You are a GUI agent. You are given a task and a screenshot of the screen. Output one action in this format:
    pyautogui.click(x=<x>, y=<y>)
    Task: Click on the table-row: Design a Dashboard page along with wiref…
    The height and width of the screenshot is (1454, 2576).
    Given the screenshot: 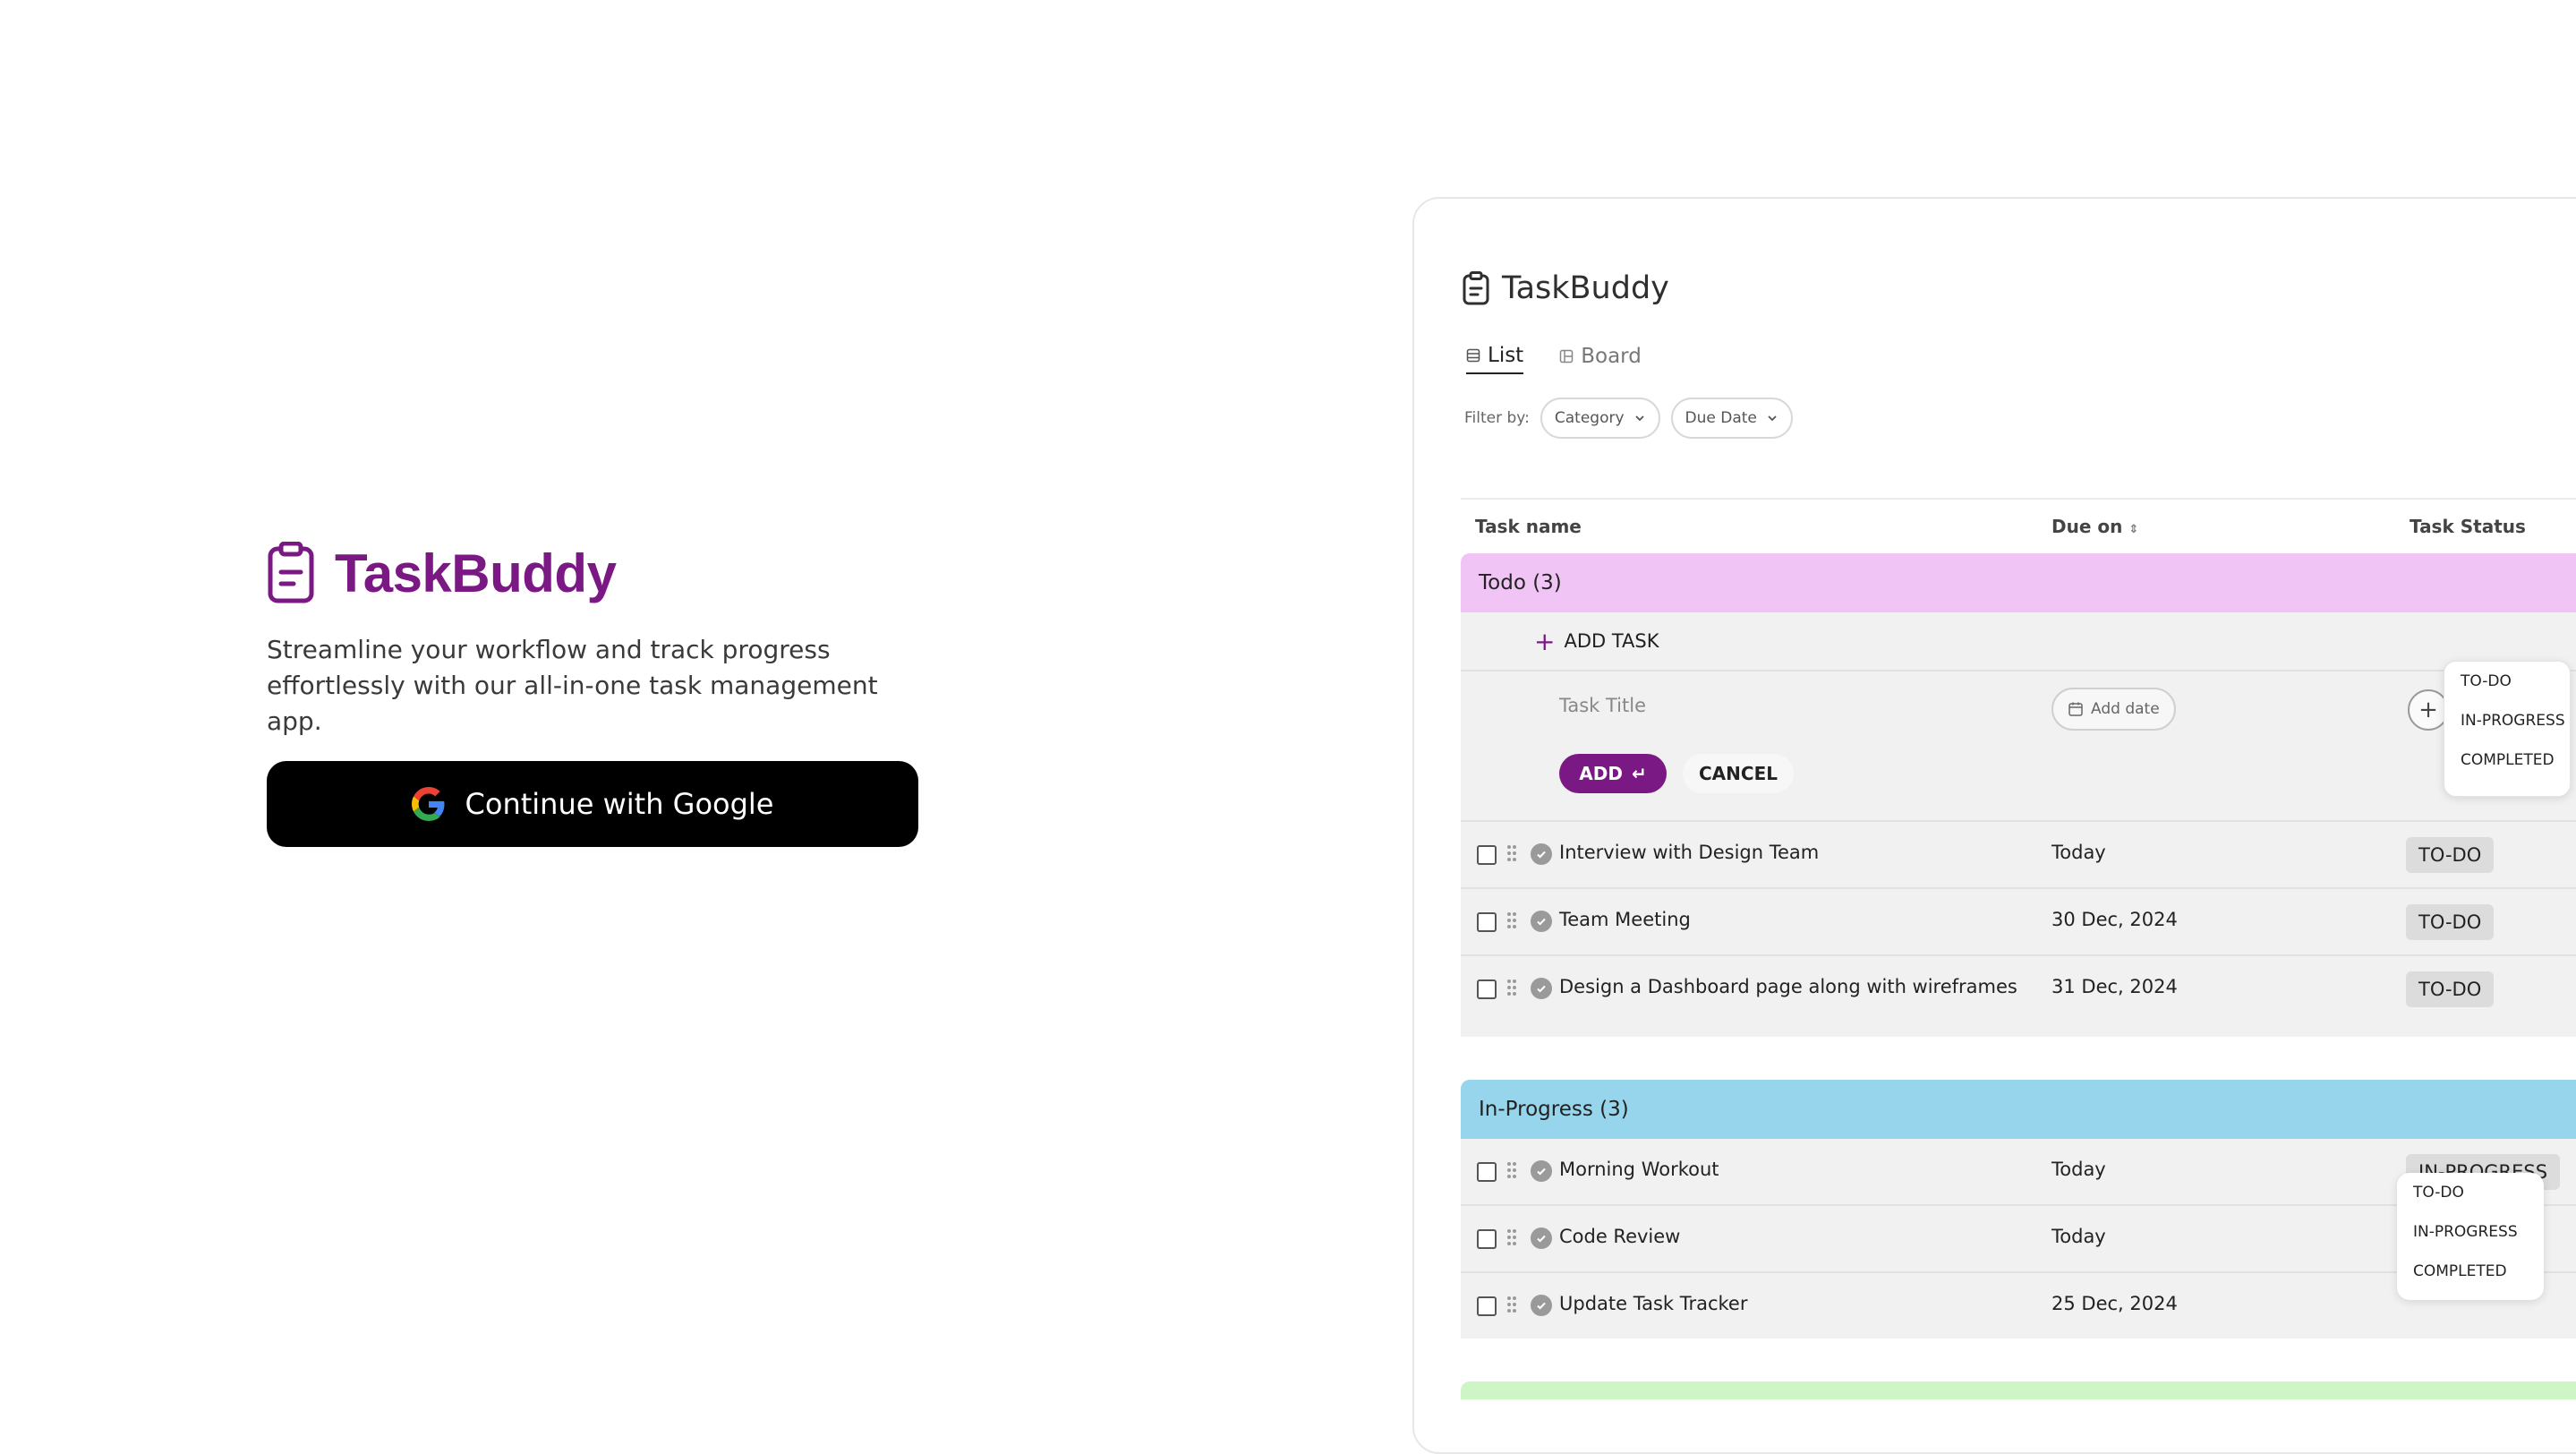 What is the action you would take?
    pyautogui.click(x=2018, y=996)
    